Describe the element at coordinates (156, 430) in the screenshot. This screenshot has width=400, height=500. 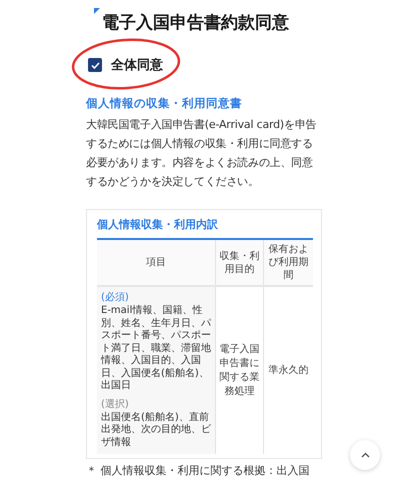
I see `item-list: 出国便名(船舶名)、直前出発地、次の目的地、ビザ情報` at that location.